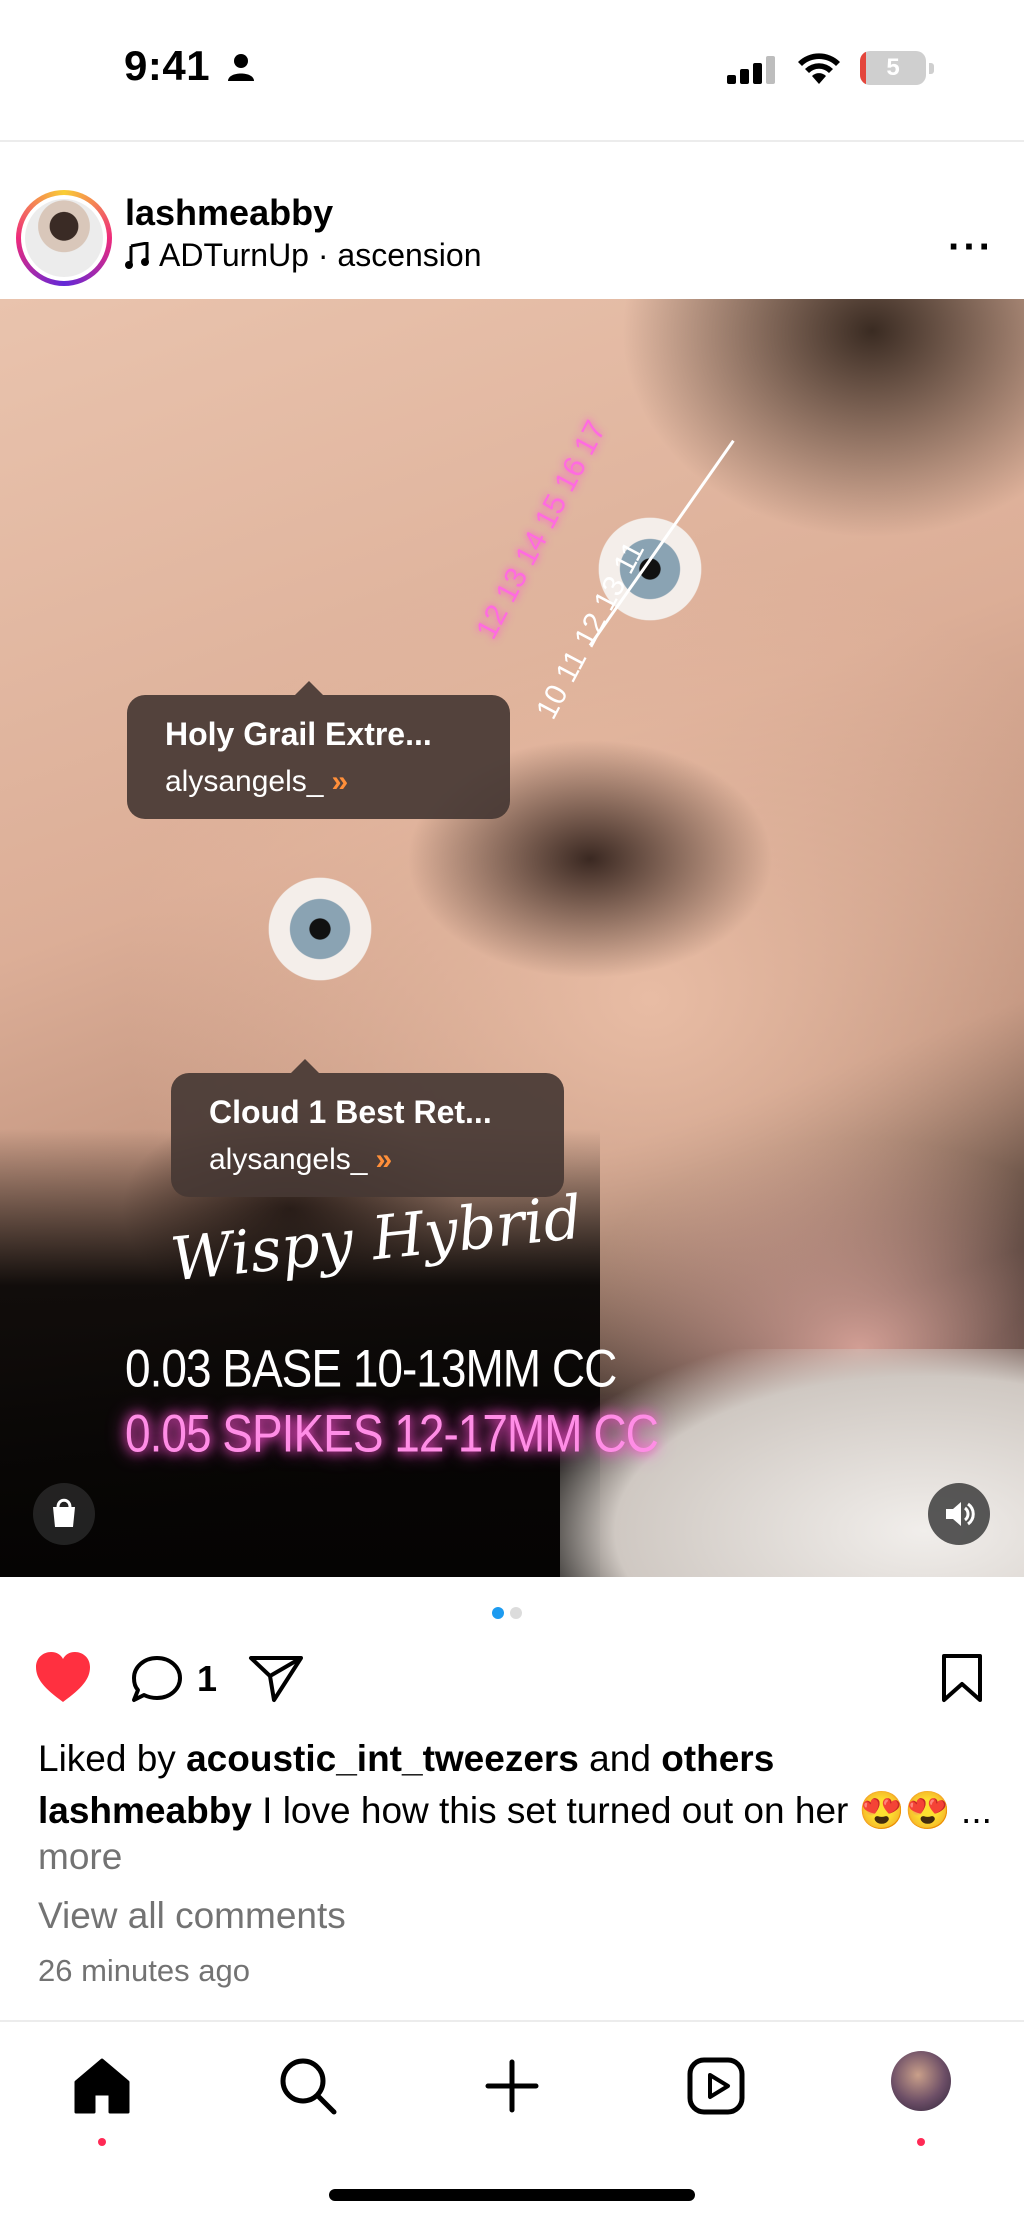 The height and width of the screenshot is (2221, 1024). I want to click on profile-notification-dot, so click(921, 2142).